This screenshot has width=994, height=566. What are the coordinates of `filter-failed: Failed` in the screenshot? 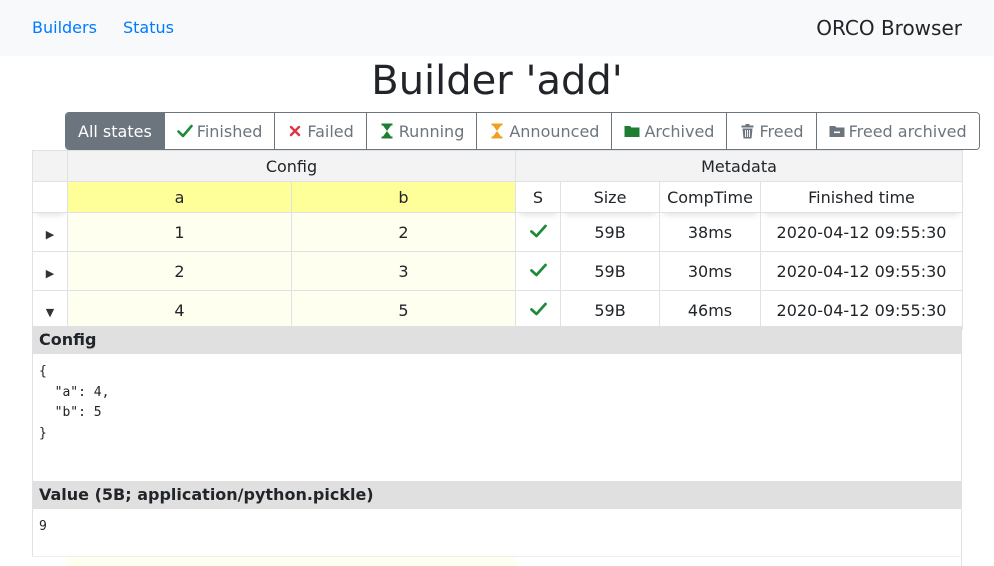 It's located at (320, 131).